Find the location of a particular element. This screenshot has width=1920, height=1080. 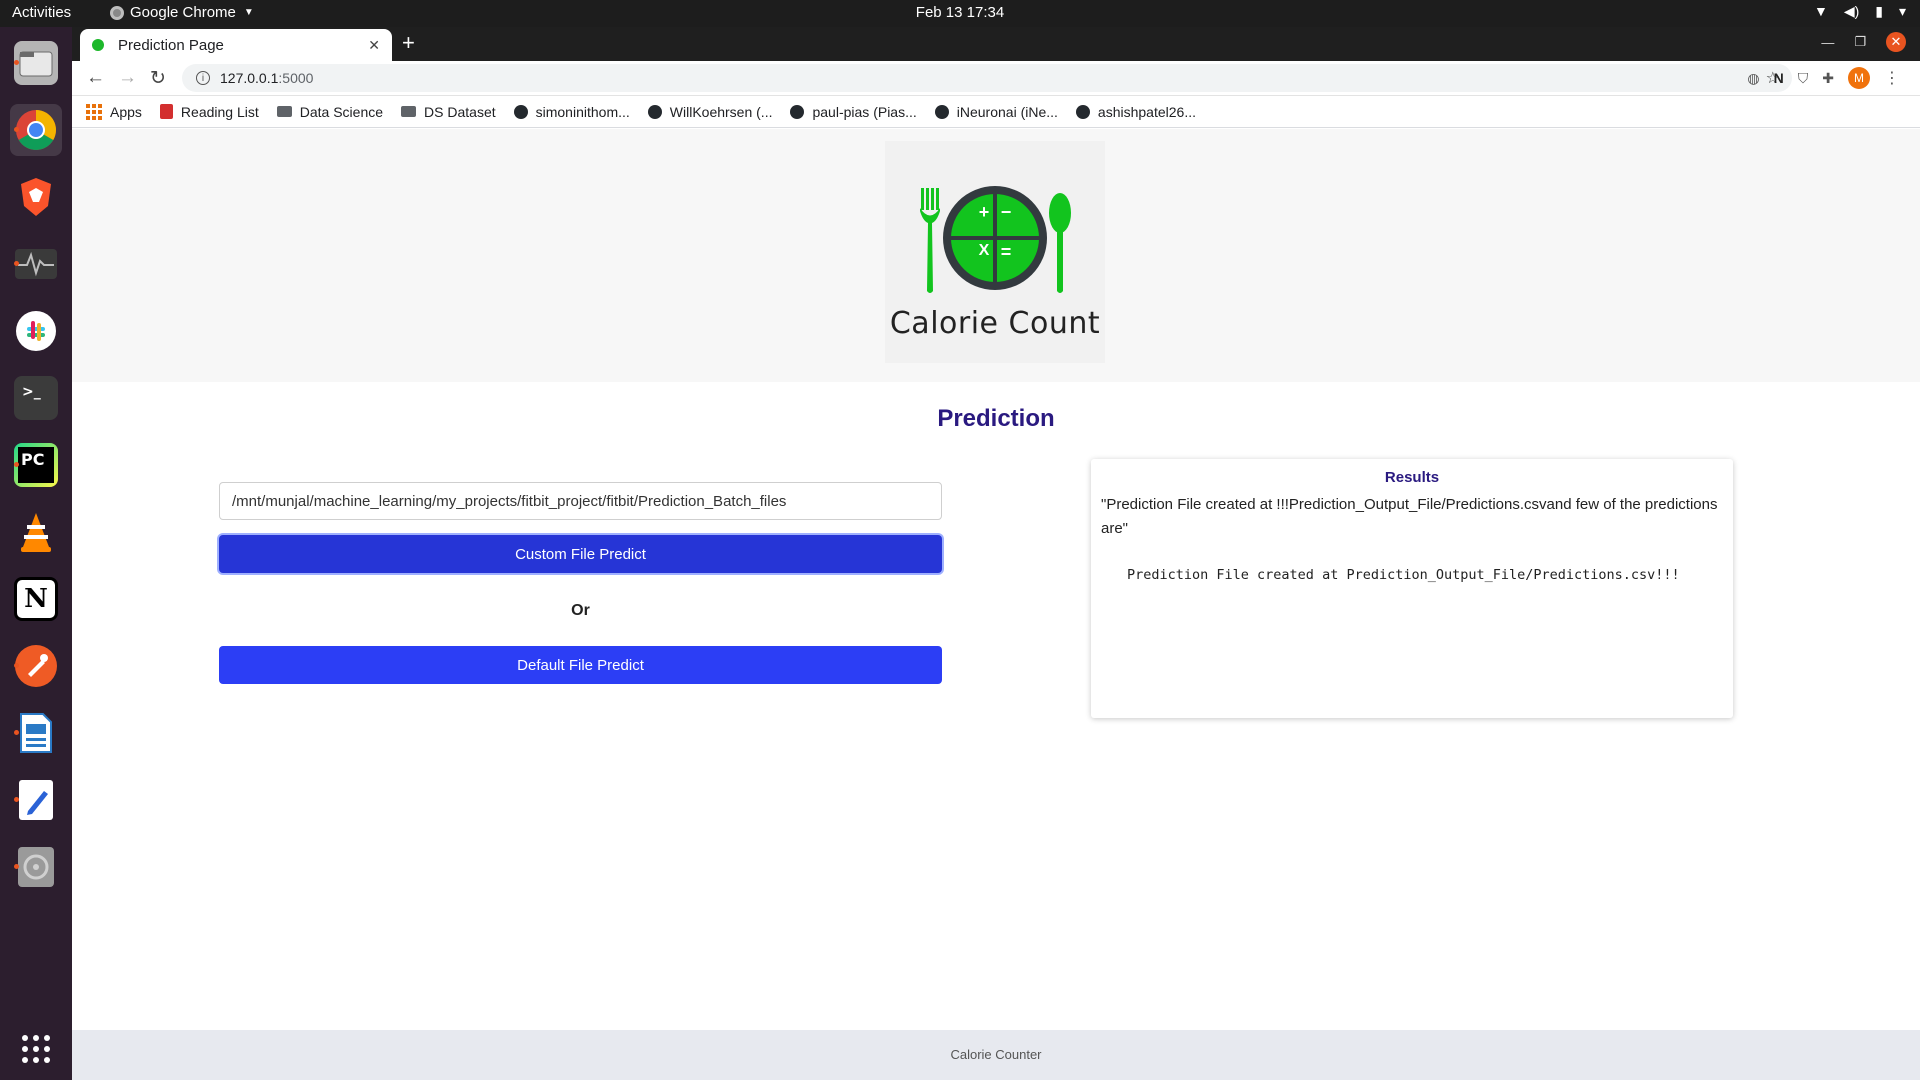

dock-text-editor is located at coordinates (36, 800).